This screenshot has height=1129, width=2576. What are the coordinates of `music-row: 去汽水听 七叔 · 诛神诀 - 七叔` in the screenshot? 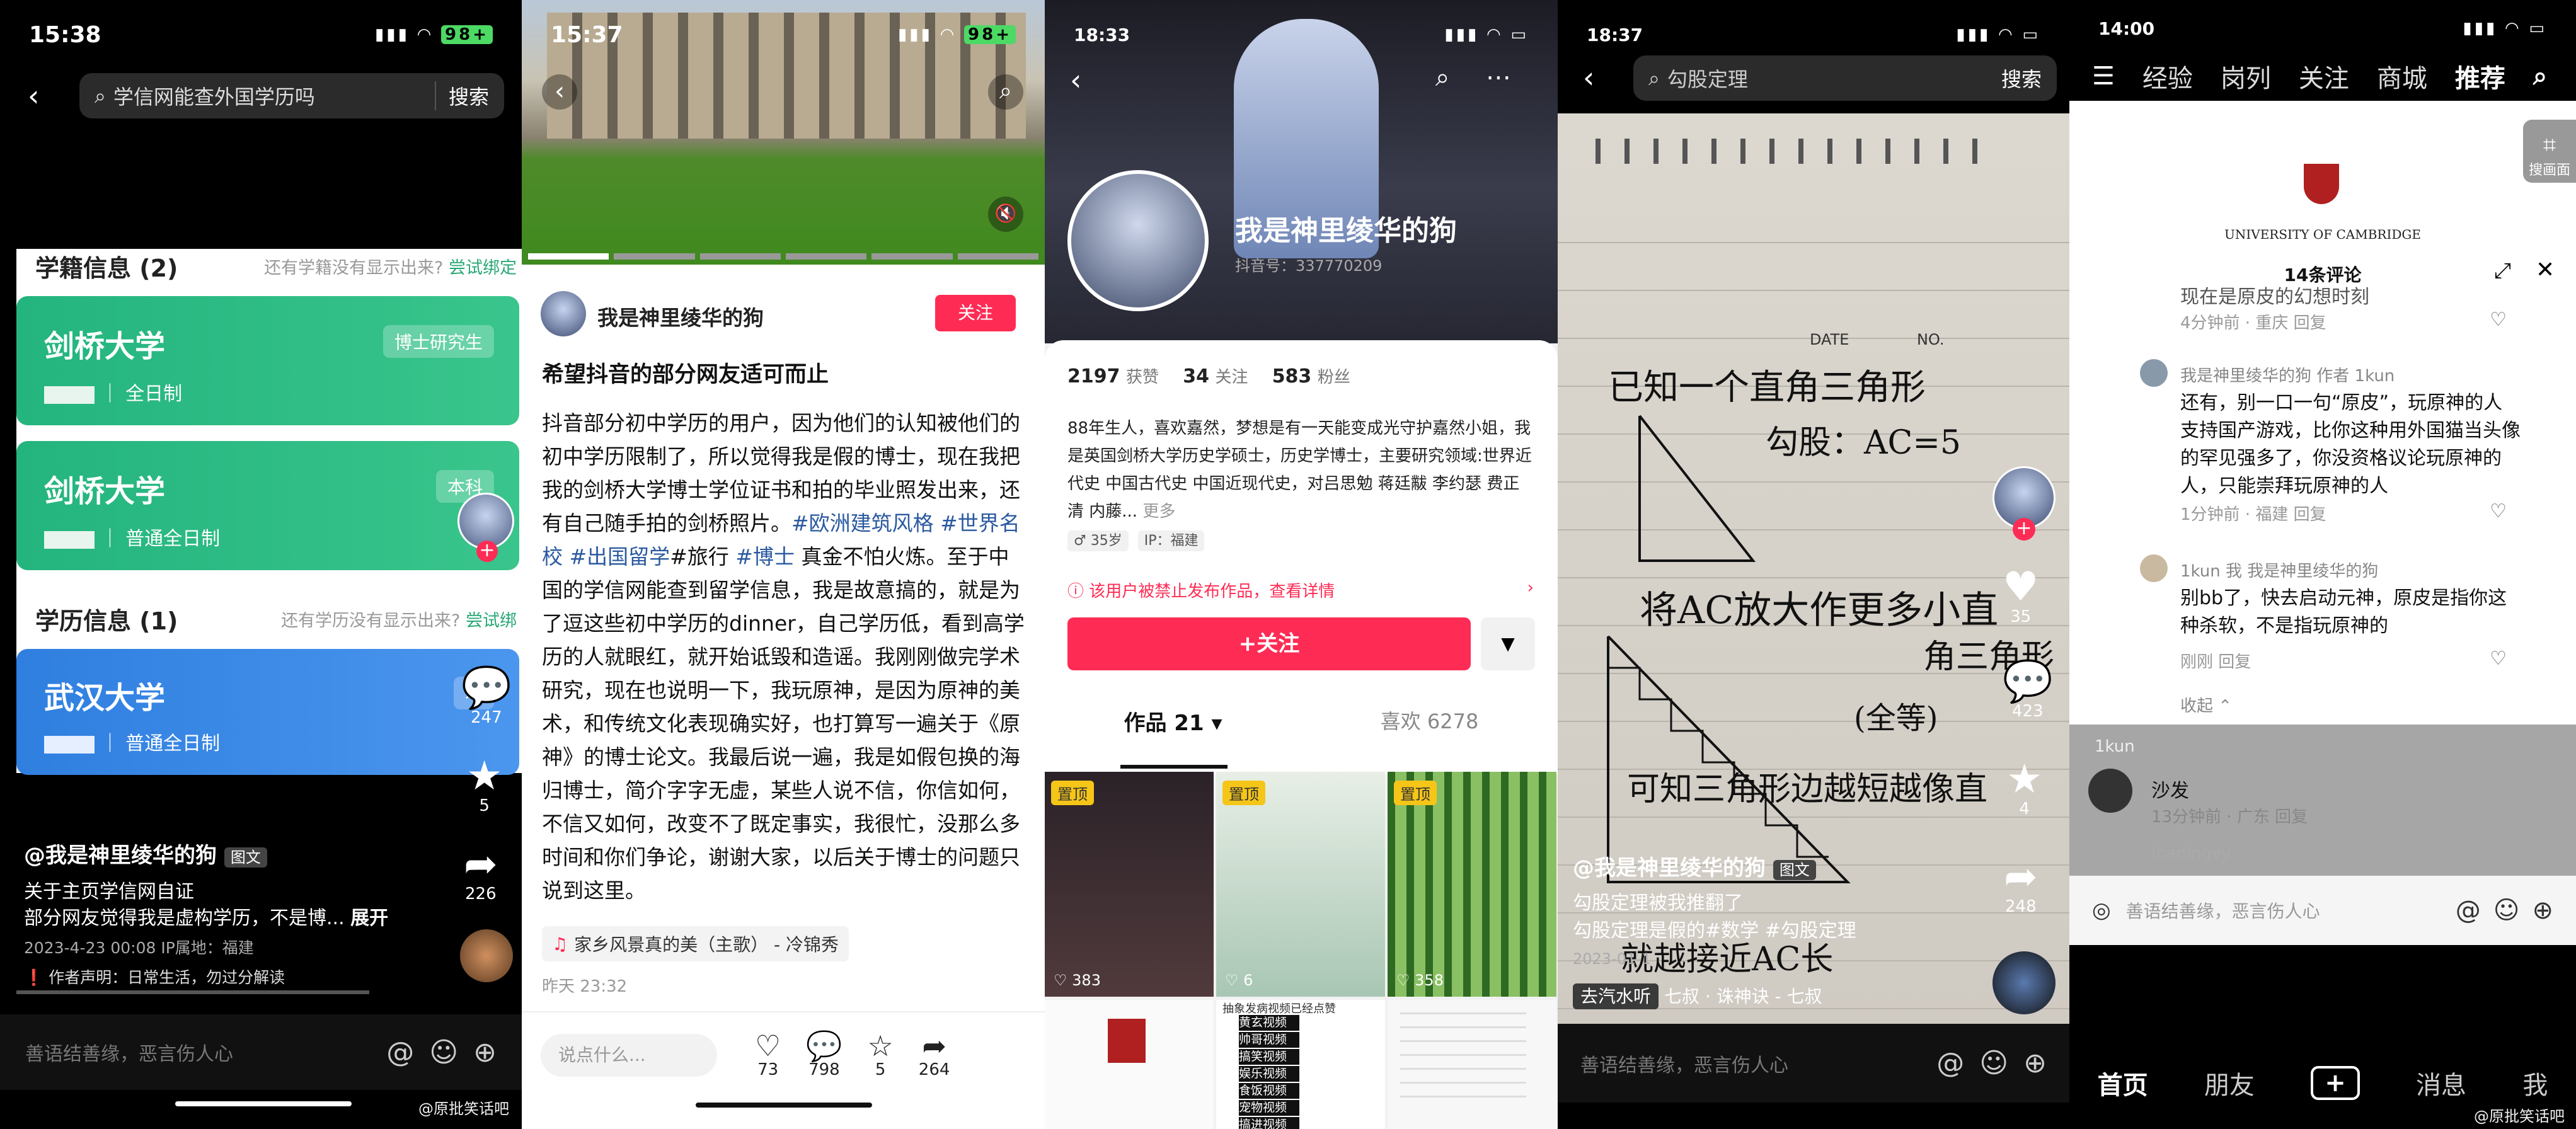 It's located at (1697, 996).